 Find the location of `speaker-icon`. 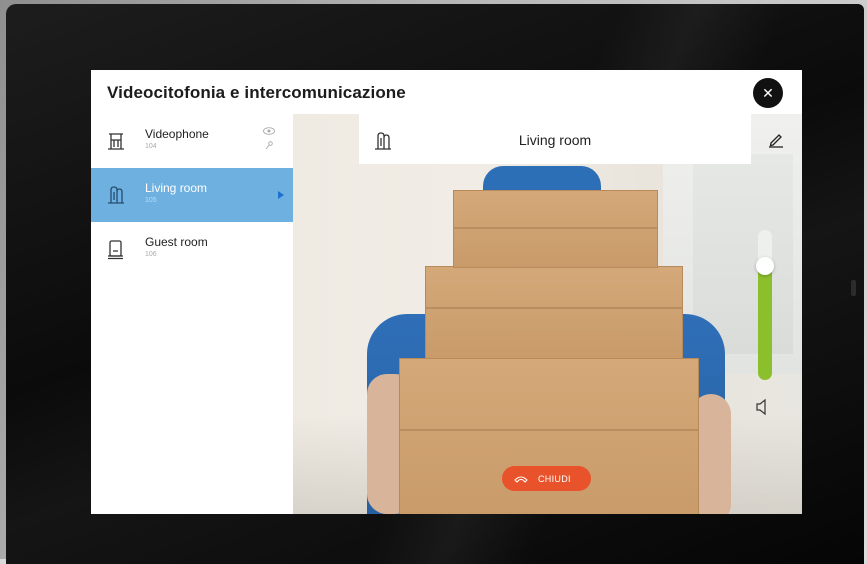

speaker-icon is located at coordinates (763, 407).